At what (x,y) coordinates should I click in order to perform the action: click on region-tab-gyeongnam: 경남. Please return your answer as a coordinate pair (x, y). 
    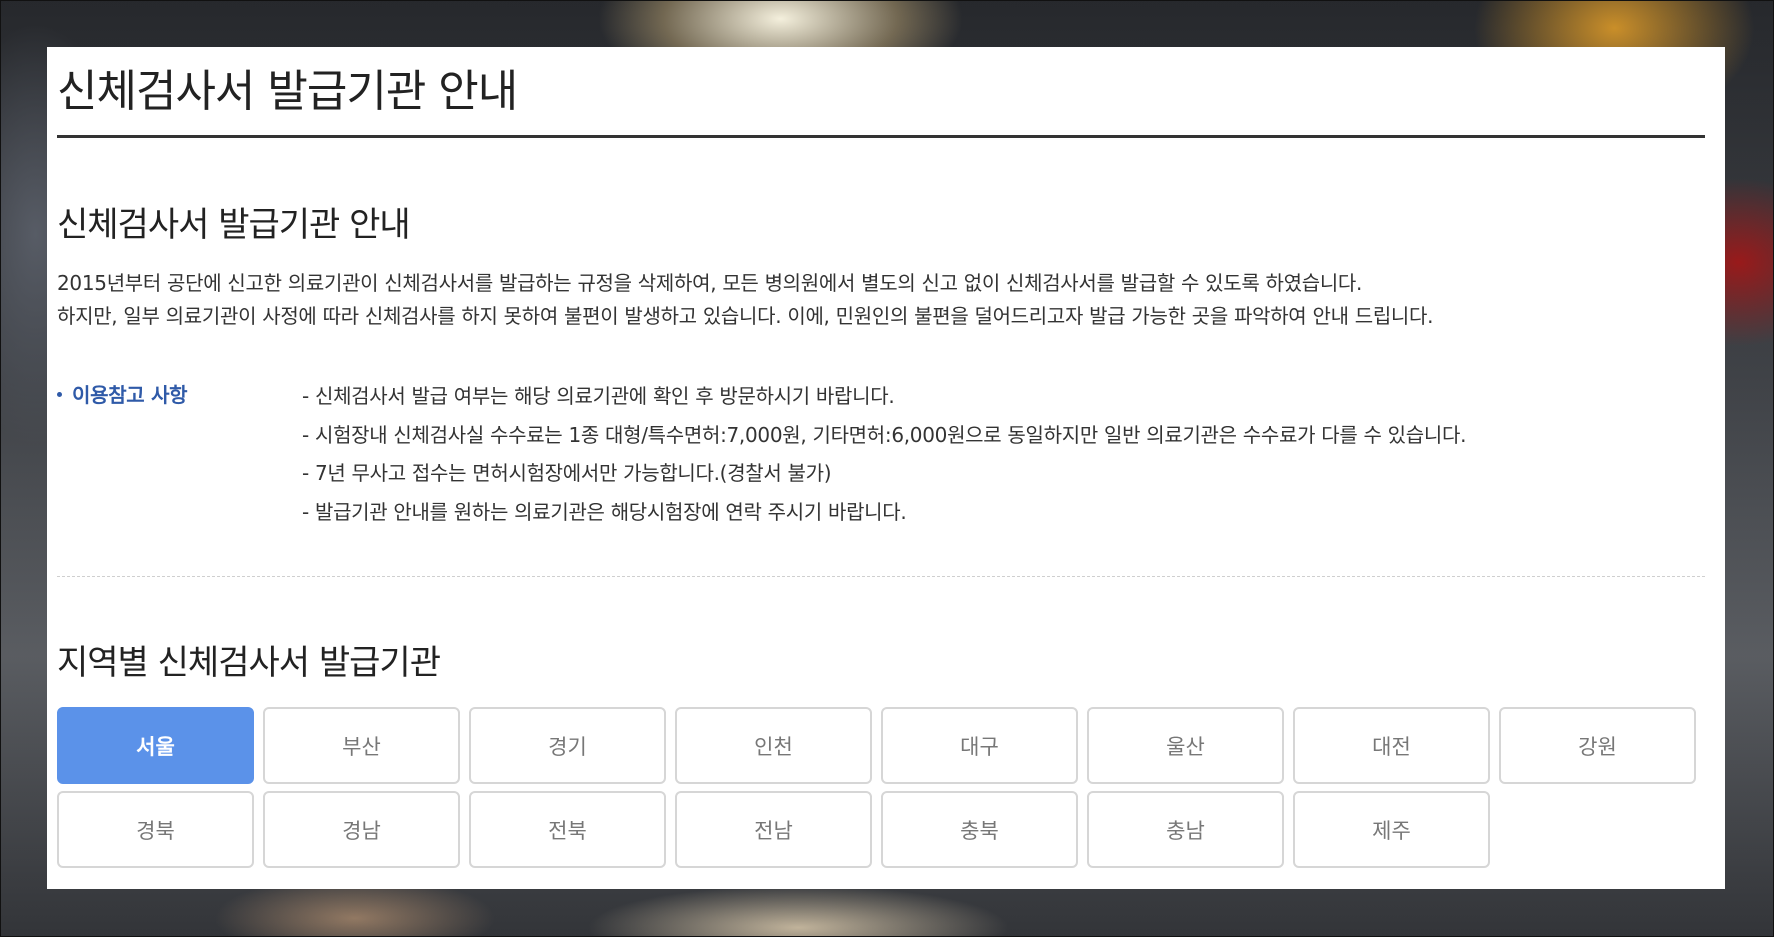
    Looking at the image, I should click on (361, 829).